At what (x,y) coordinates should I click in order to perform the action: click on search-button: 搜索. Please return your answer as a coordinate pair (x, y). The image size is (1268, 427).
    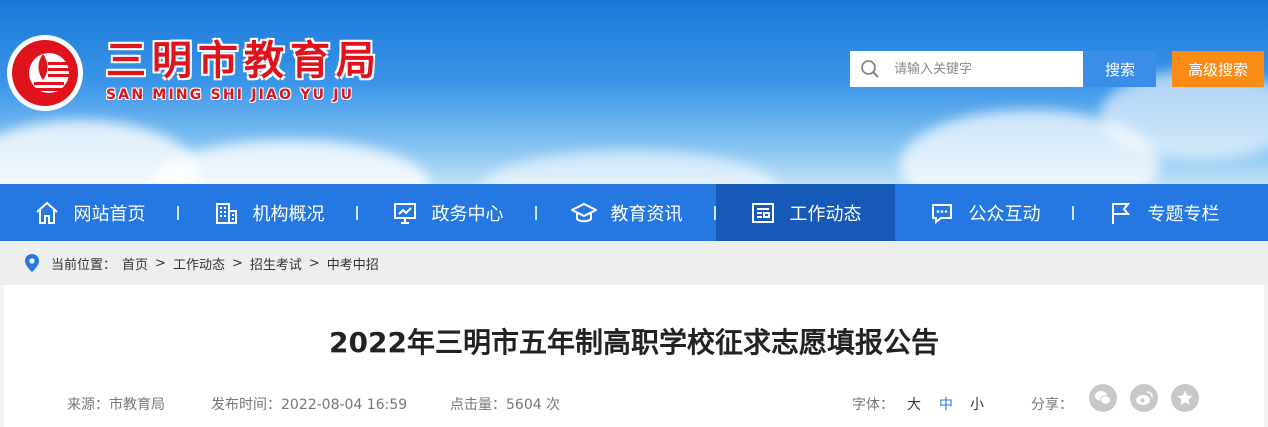
    Looking at the image, I should click on (1120, 69).